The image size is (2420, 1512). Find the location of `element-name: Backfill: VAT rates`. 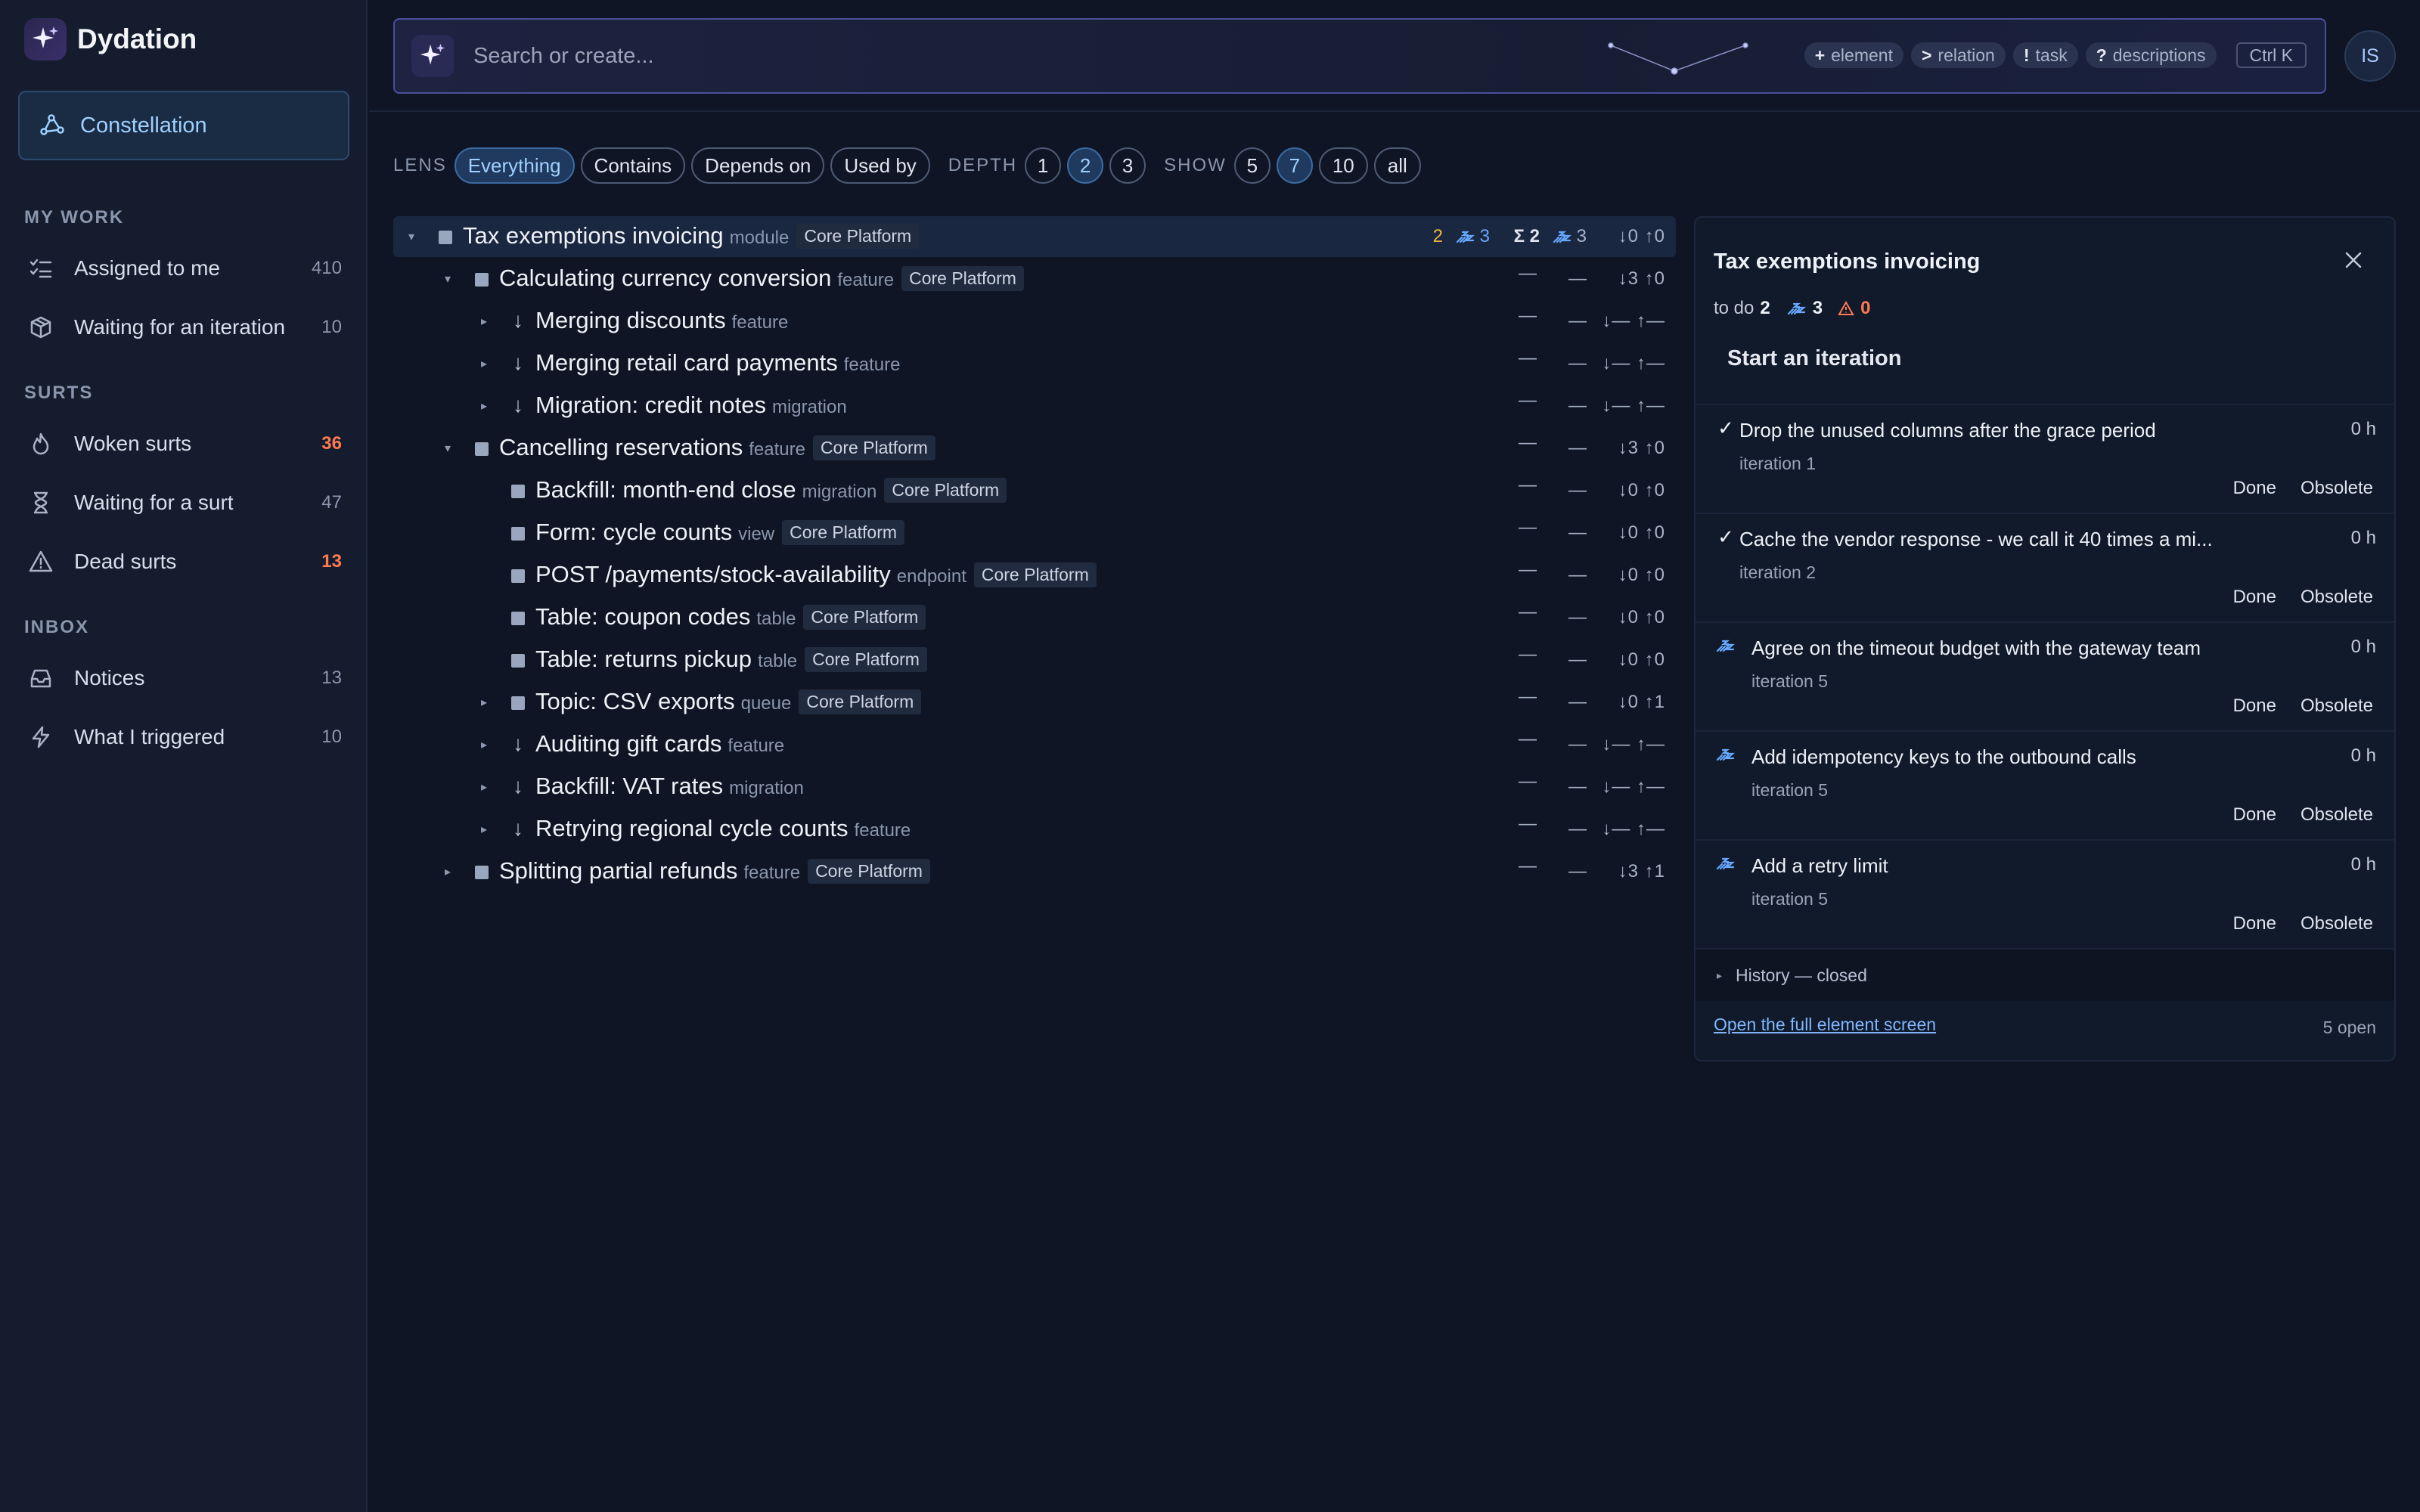

element-name: Backfill: VAT rates is located at coordinates (629, 786).